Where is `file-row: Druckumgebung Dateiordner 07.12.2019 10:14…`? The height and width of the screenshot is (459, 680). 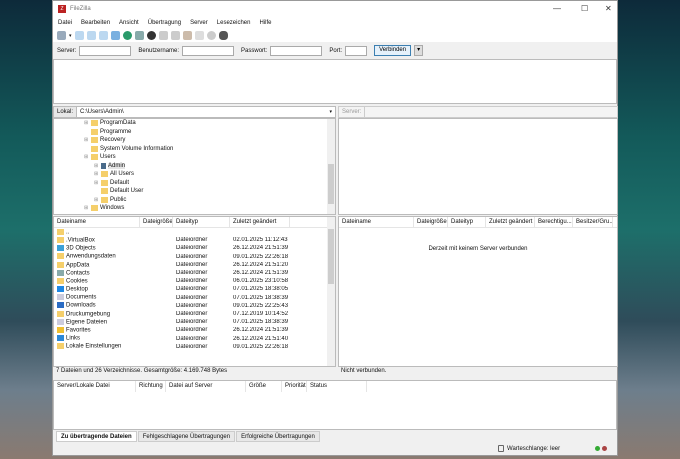
file-row: Druckumgebung Dateiordner 07.12.2019 10:14… is located at coordinates (194, 314).